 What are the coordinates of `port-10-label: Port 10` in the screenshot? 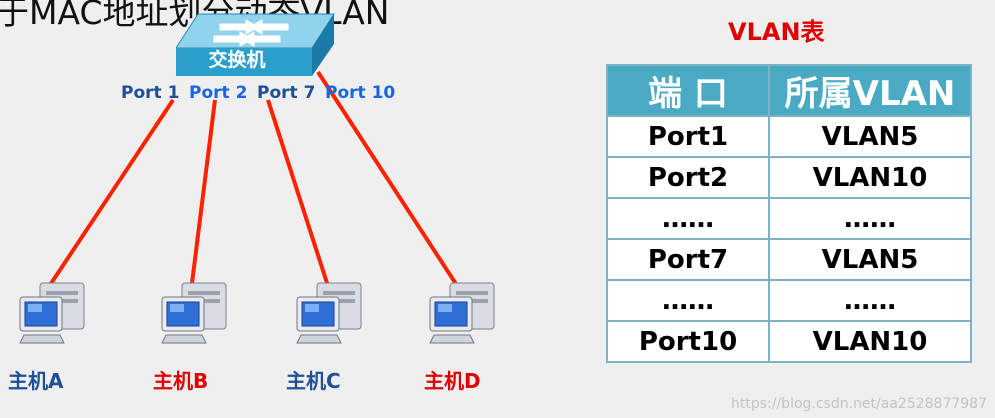 It's located at (360, 93).